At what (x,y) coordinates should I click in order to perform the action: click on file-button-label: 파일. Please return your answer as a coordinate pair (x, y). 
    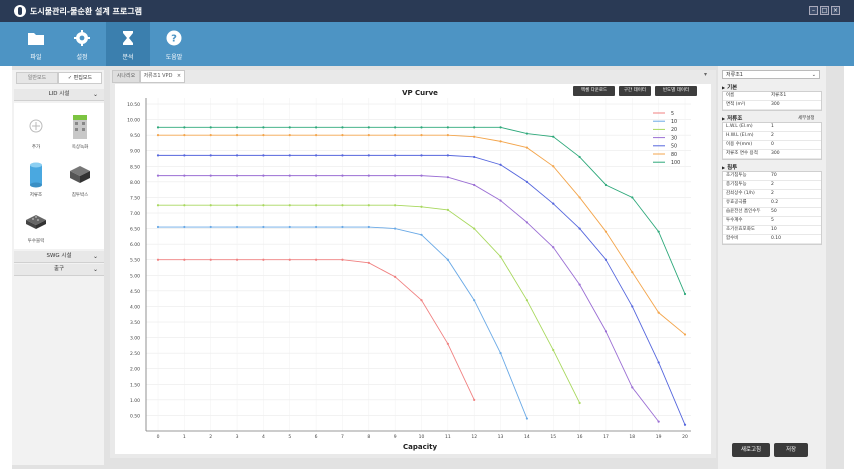
    Looking at the image, I should click on (36, 57).